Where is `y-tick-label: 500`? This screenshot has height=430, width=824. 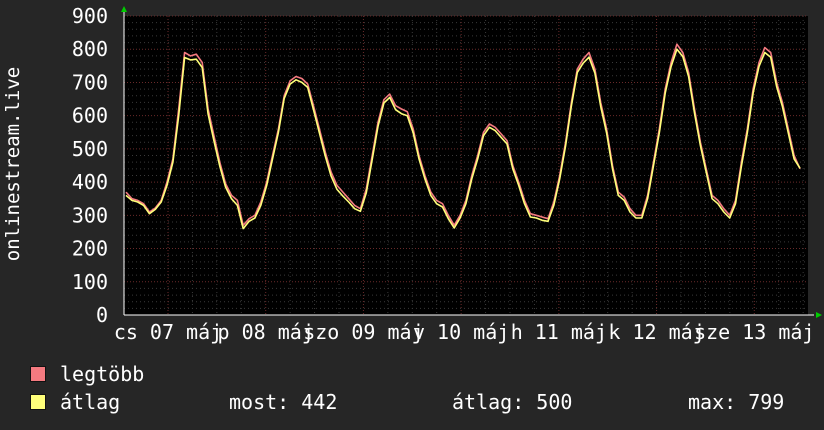 y-tick-label: 500 is located at coordinates (90, 149).